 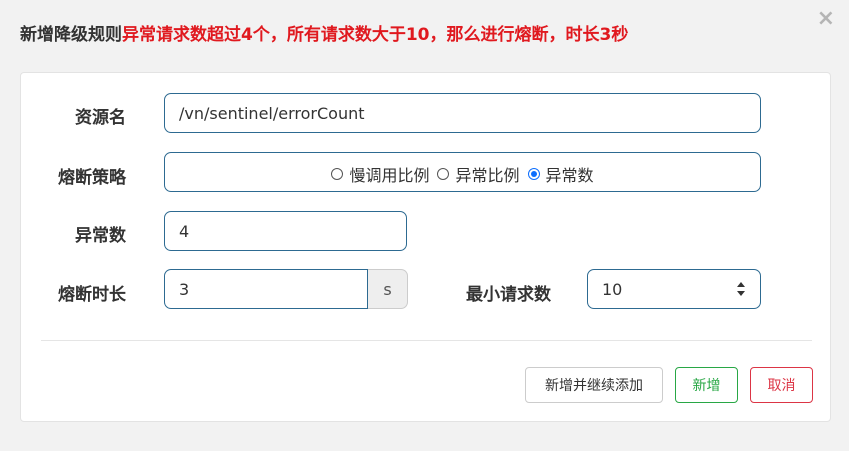 I want to click on resource-label: 资源名, so click(x=100, y=118).